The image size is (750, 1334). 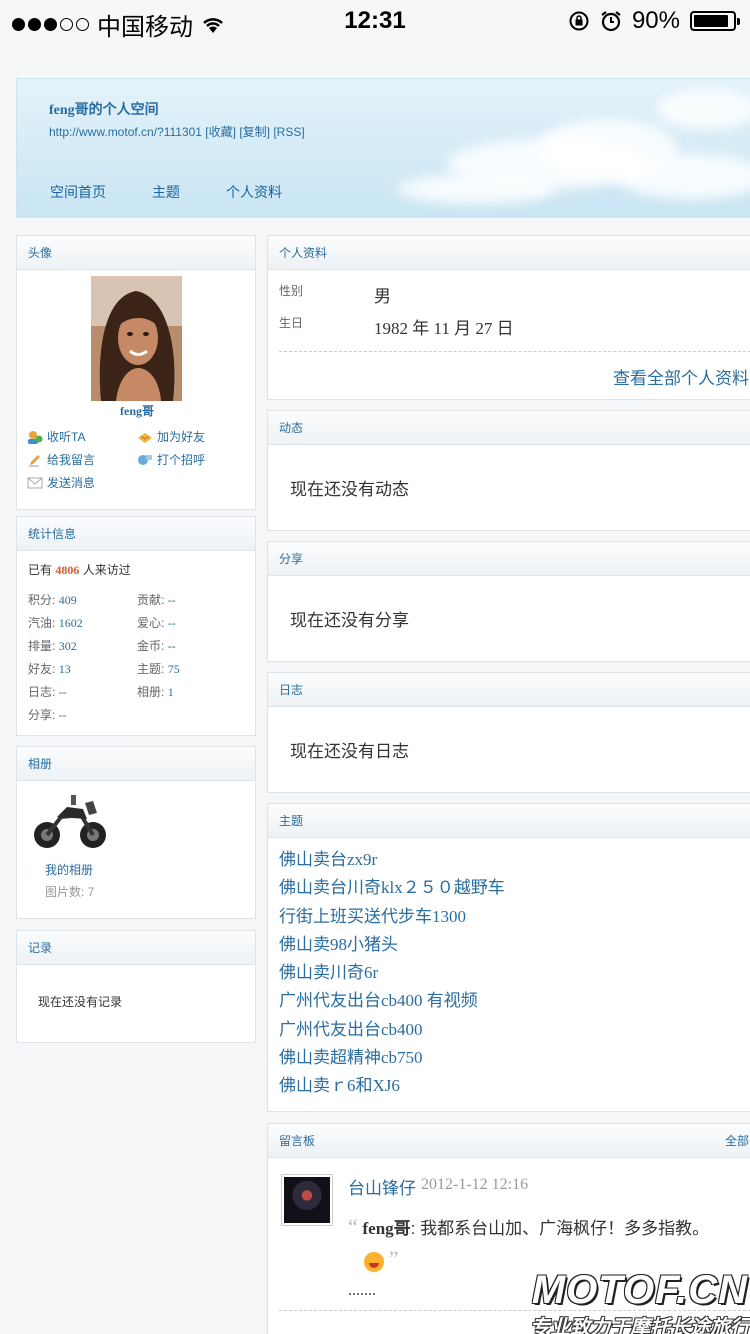 I want to click on follow-button: 收听TA, so click(x=56, y=436).